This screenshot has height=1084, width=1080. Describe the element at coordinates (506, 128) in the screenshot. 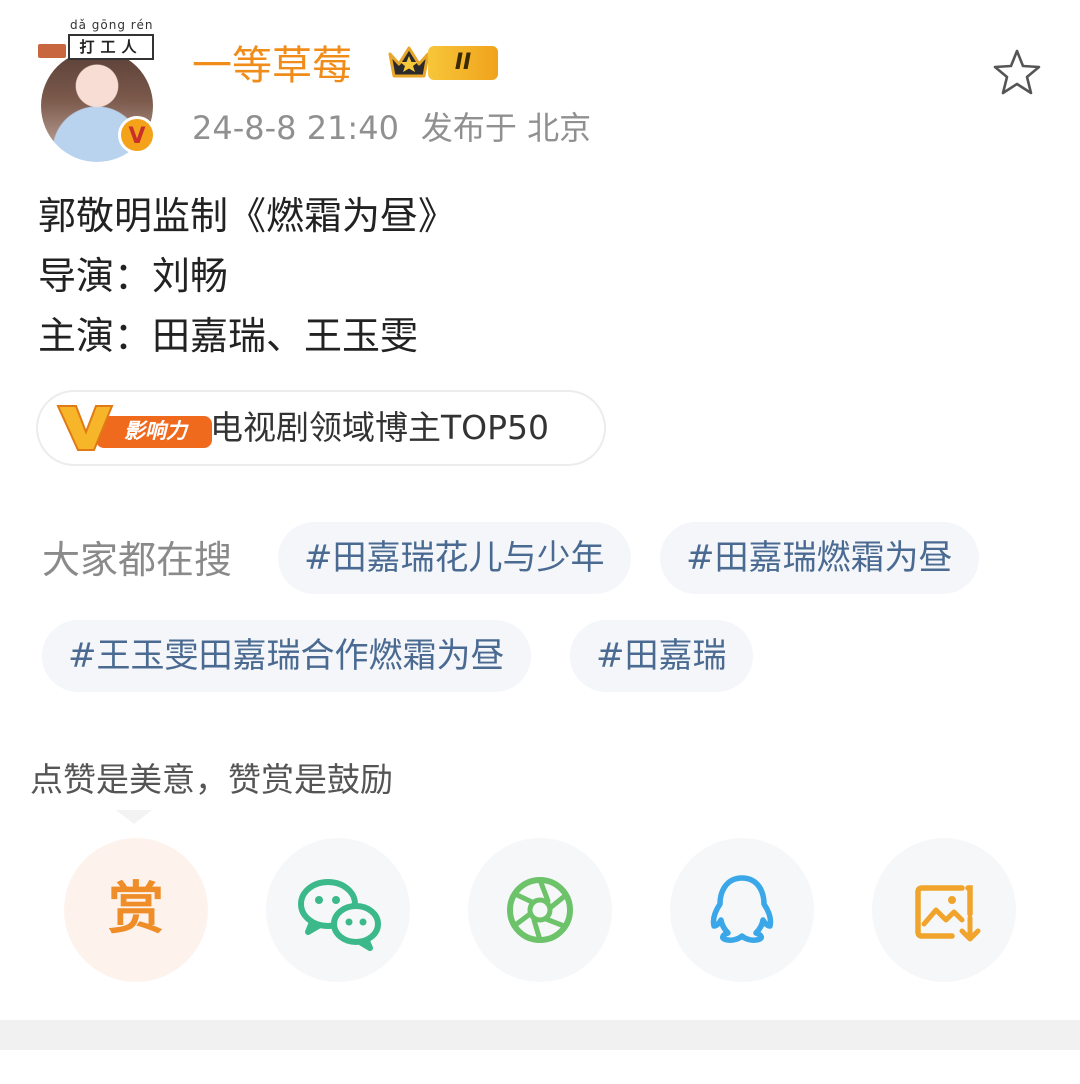

I see `post-location: 发布于 北京` at that location.